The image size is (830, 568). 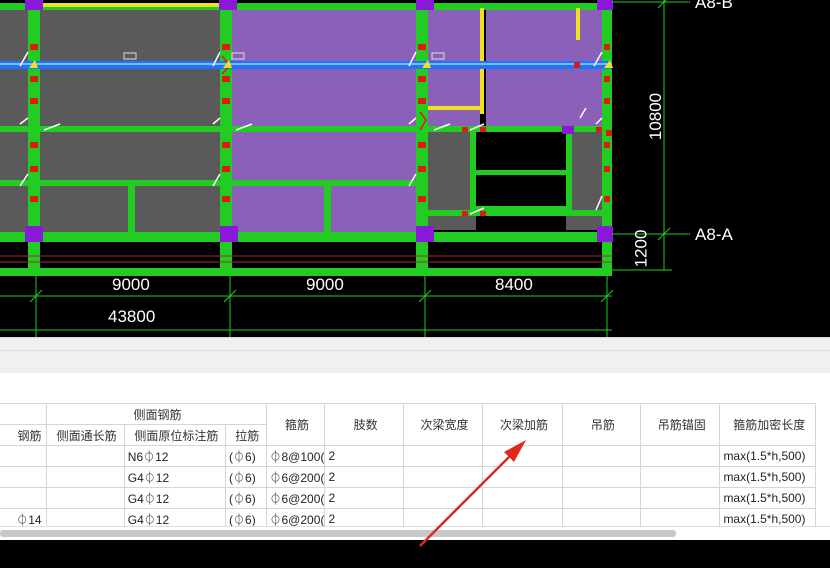 I want to click on total-dimension: 43800, so click(x=132, y=316).